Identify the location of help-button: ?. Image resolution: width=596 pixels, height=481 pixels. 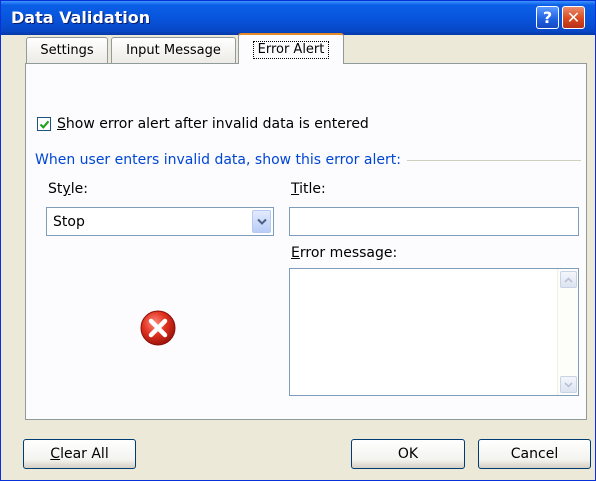
(547, 17).